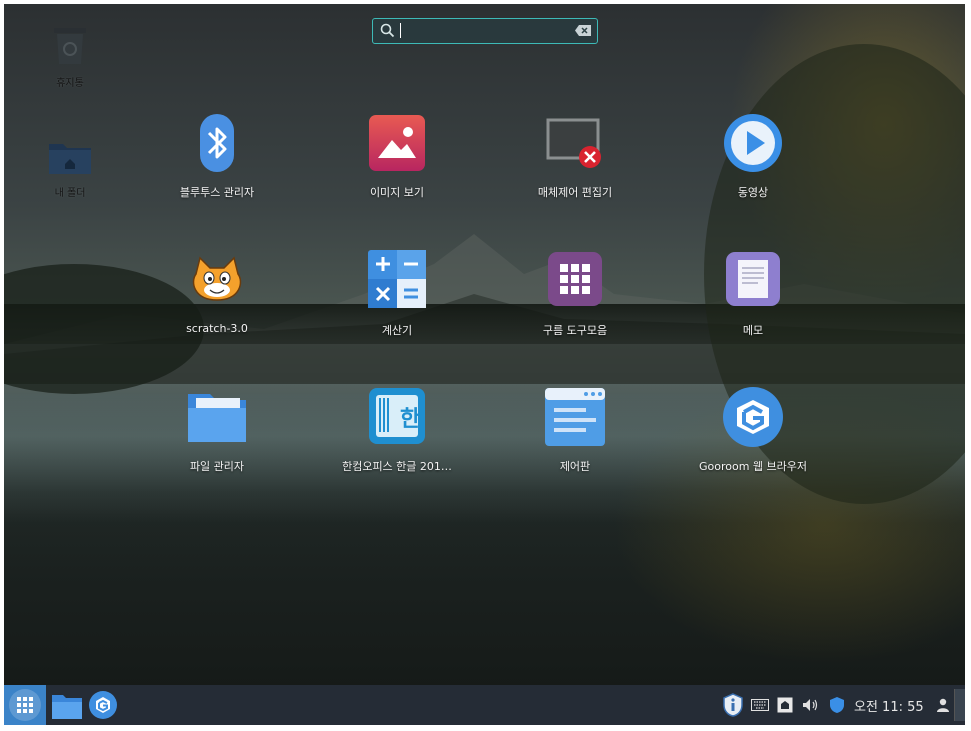 Image resolution: width=971 pixels, height=731 pixels. Describe the element at coordinates (217, 143) in the screenshot. I see `bluetooth-icon` at that location.